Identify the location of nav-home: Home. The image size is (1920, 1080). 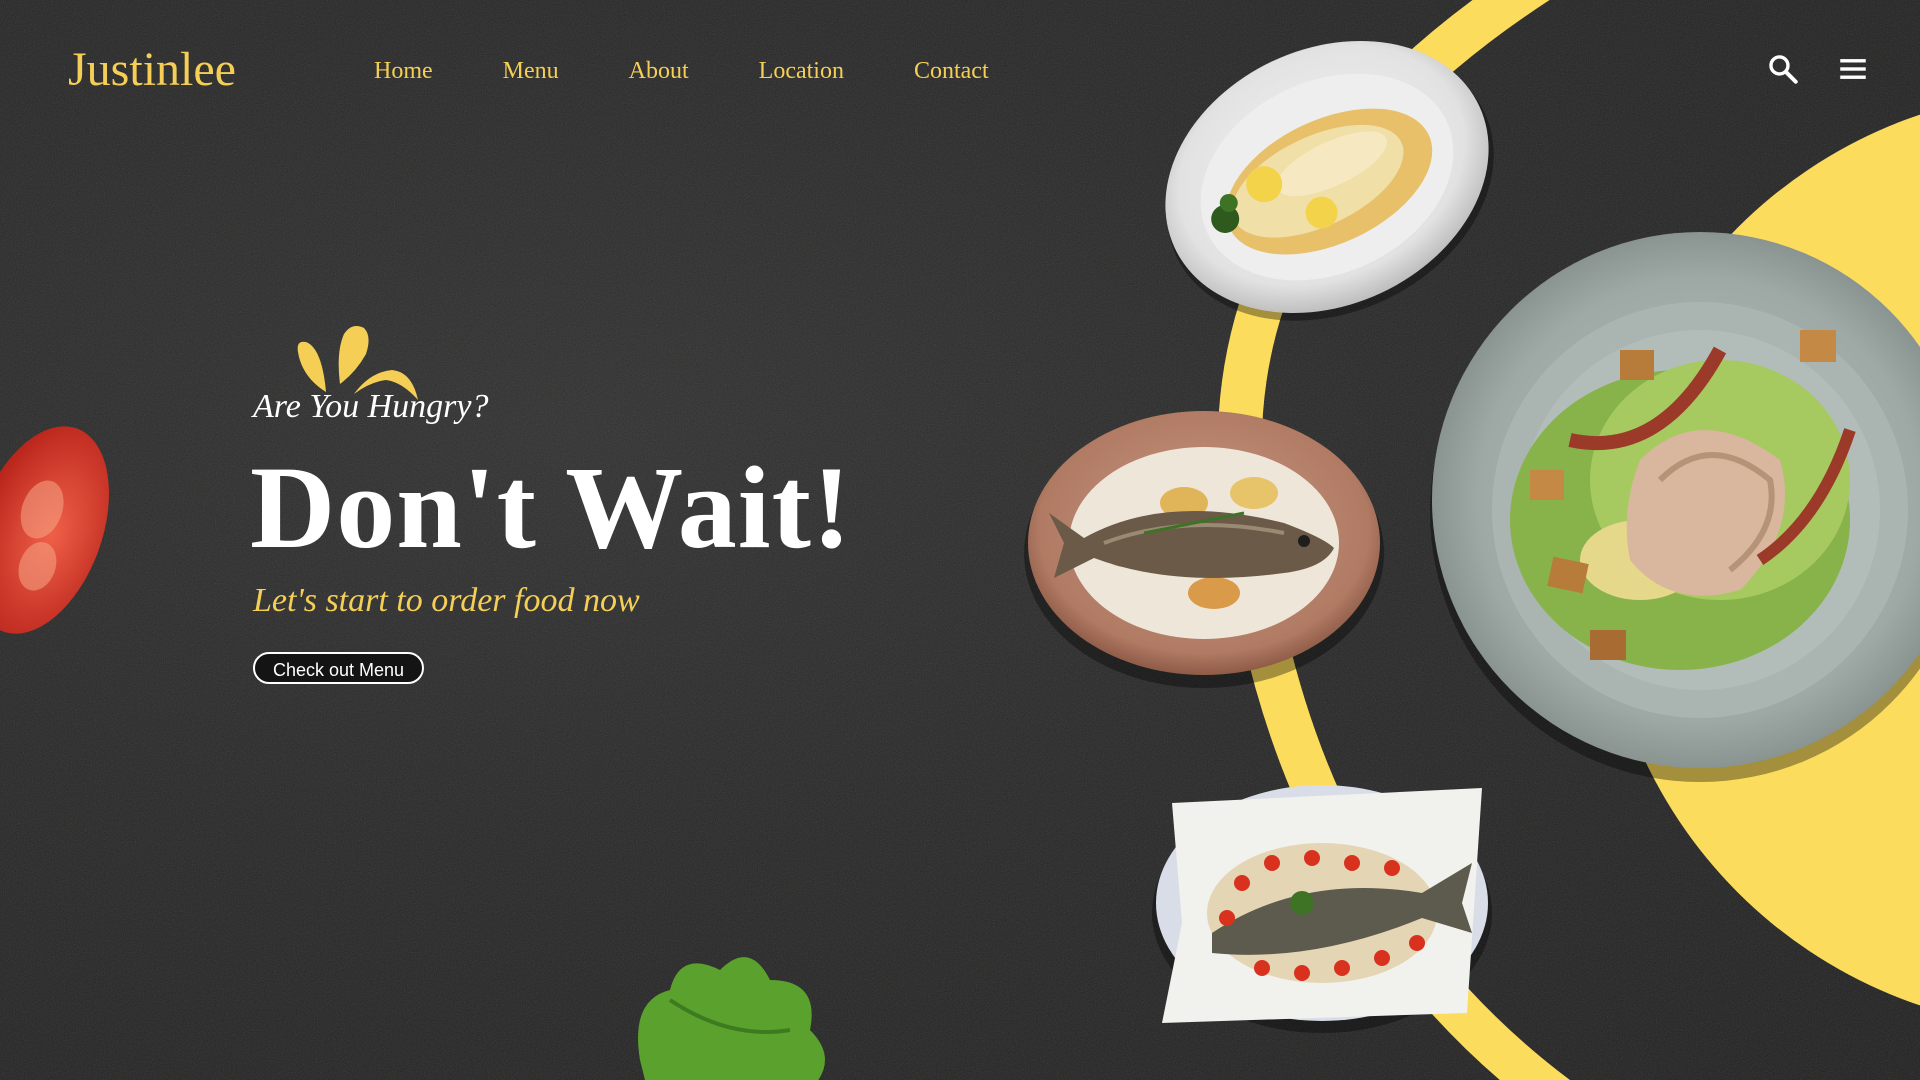
(403, 71).